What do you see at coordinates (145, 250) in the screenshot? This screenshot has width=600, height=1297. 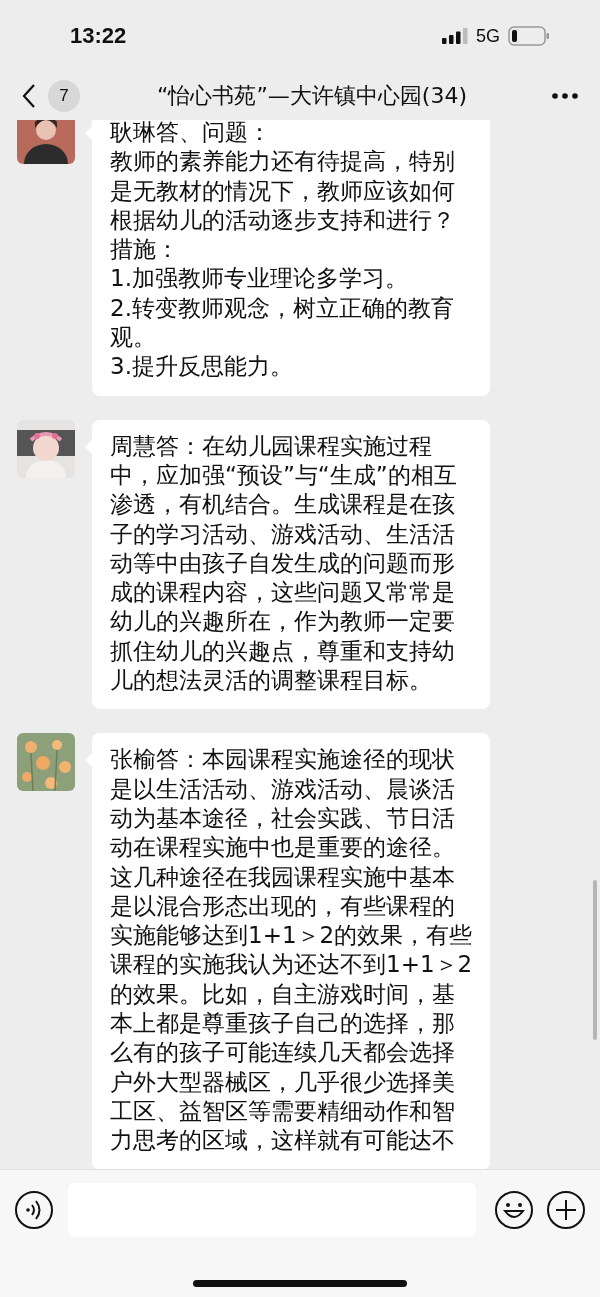 I see `message-text: 措施：` at bounding box center [145, 250].